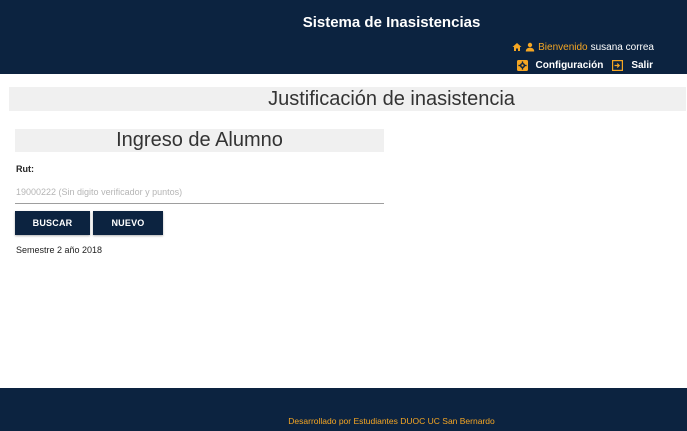  Describe the element at coordinates (530, 47) in the screenshot. I see `user-icon` at that location.